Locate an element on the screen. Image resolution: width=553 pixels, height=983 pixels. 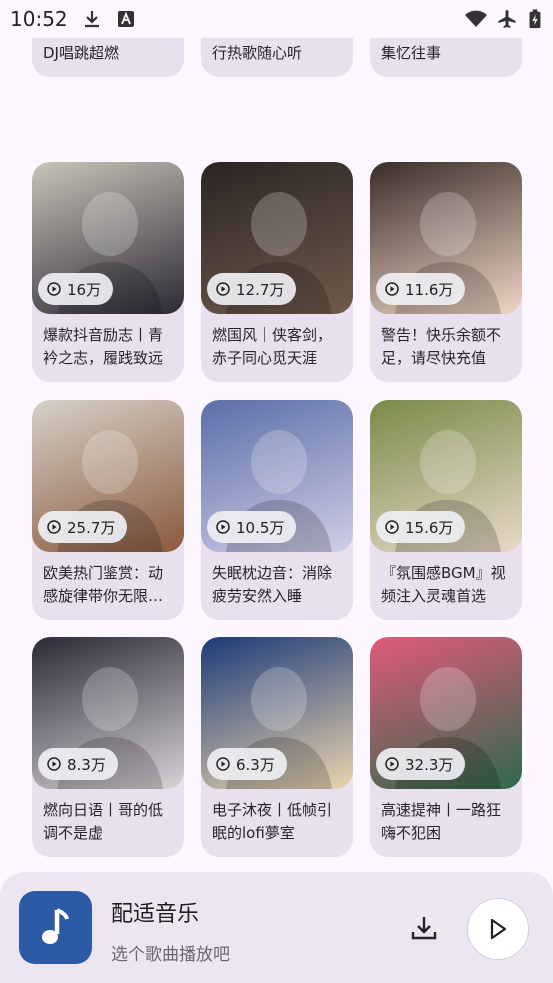
play-count-badge: 16万 is located at coordinates (76, 289).